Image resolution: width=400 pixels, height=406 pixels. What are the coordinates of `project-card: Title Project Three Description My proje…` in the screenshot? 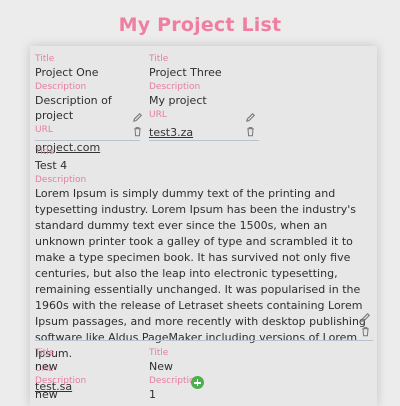 It's located at (204, 97).